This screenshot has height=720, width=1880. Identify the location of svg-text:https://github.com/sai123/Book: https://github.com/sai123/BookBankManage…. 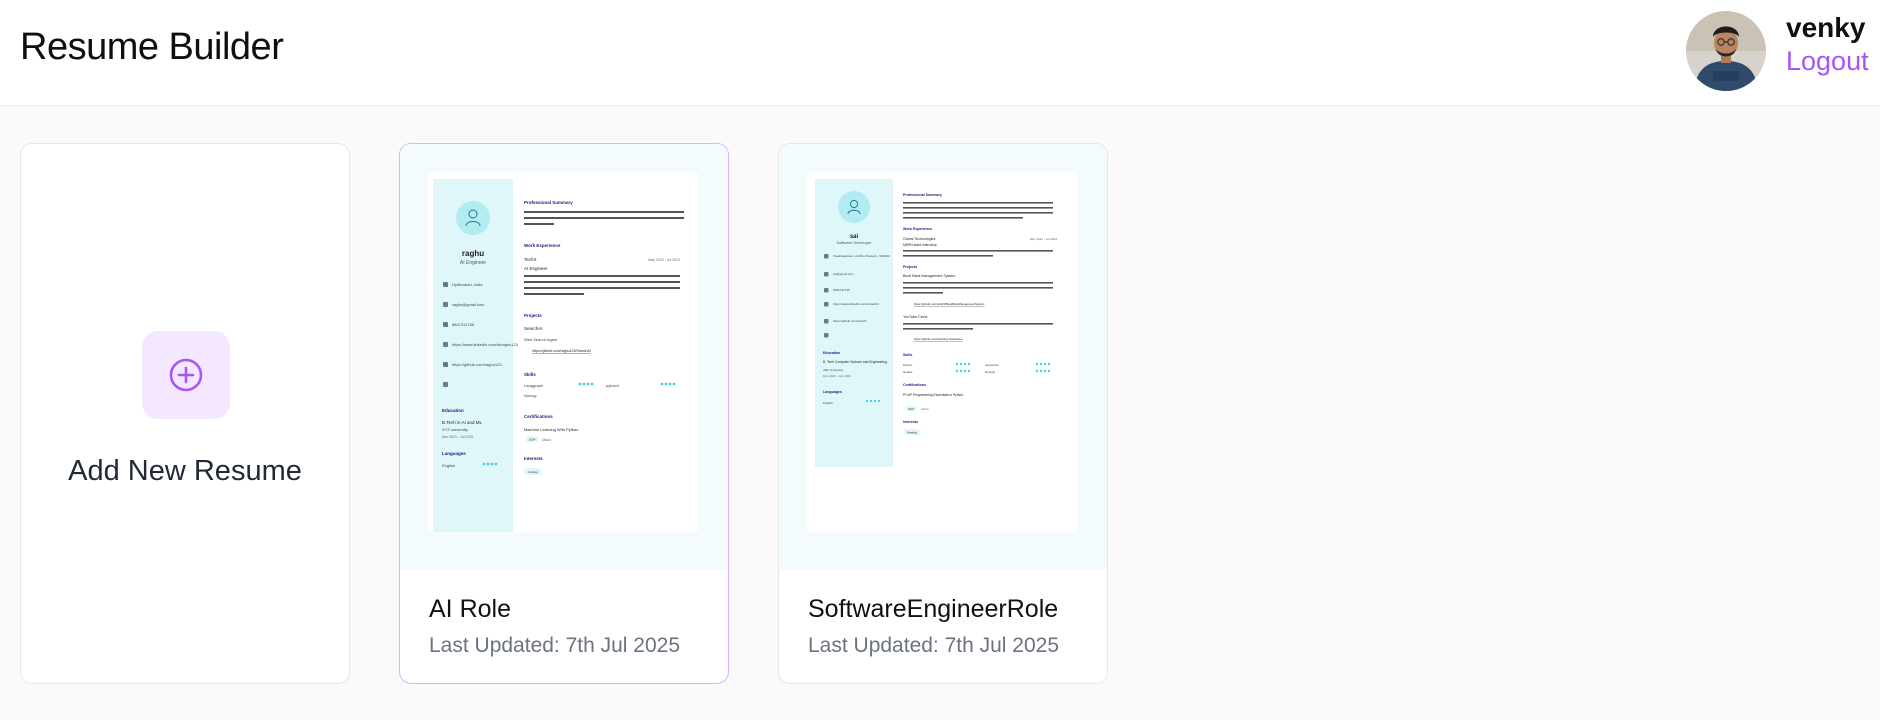
(949, 304).